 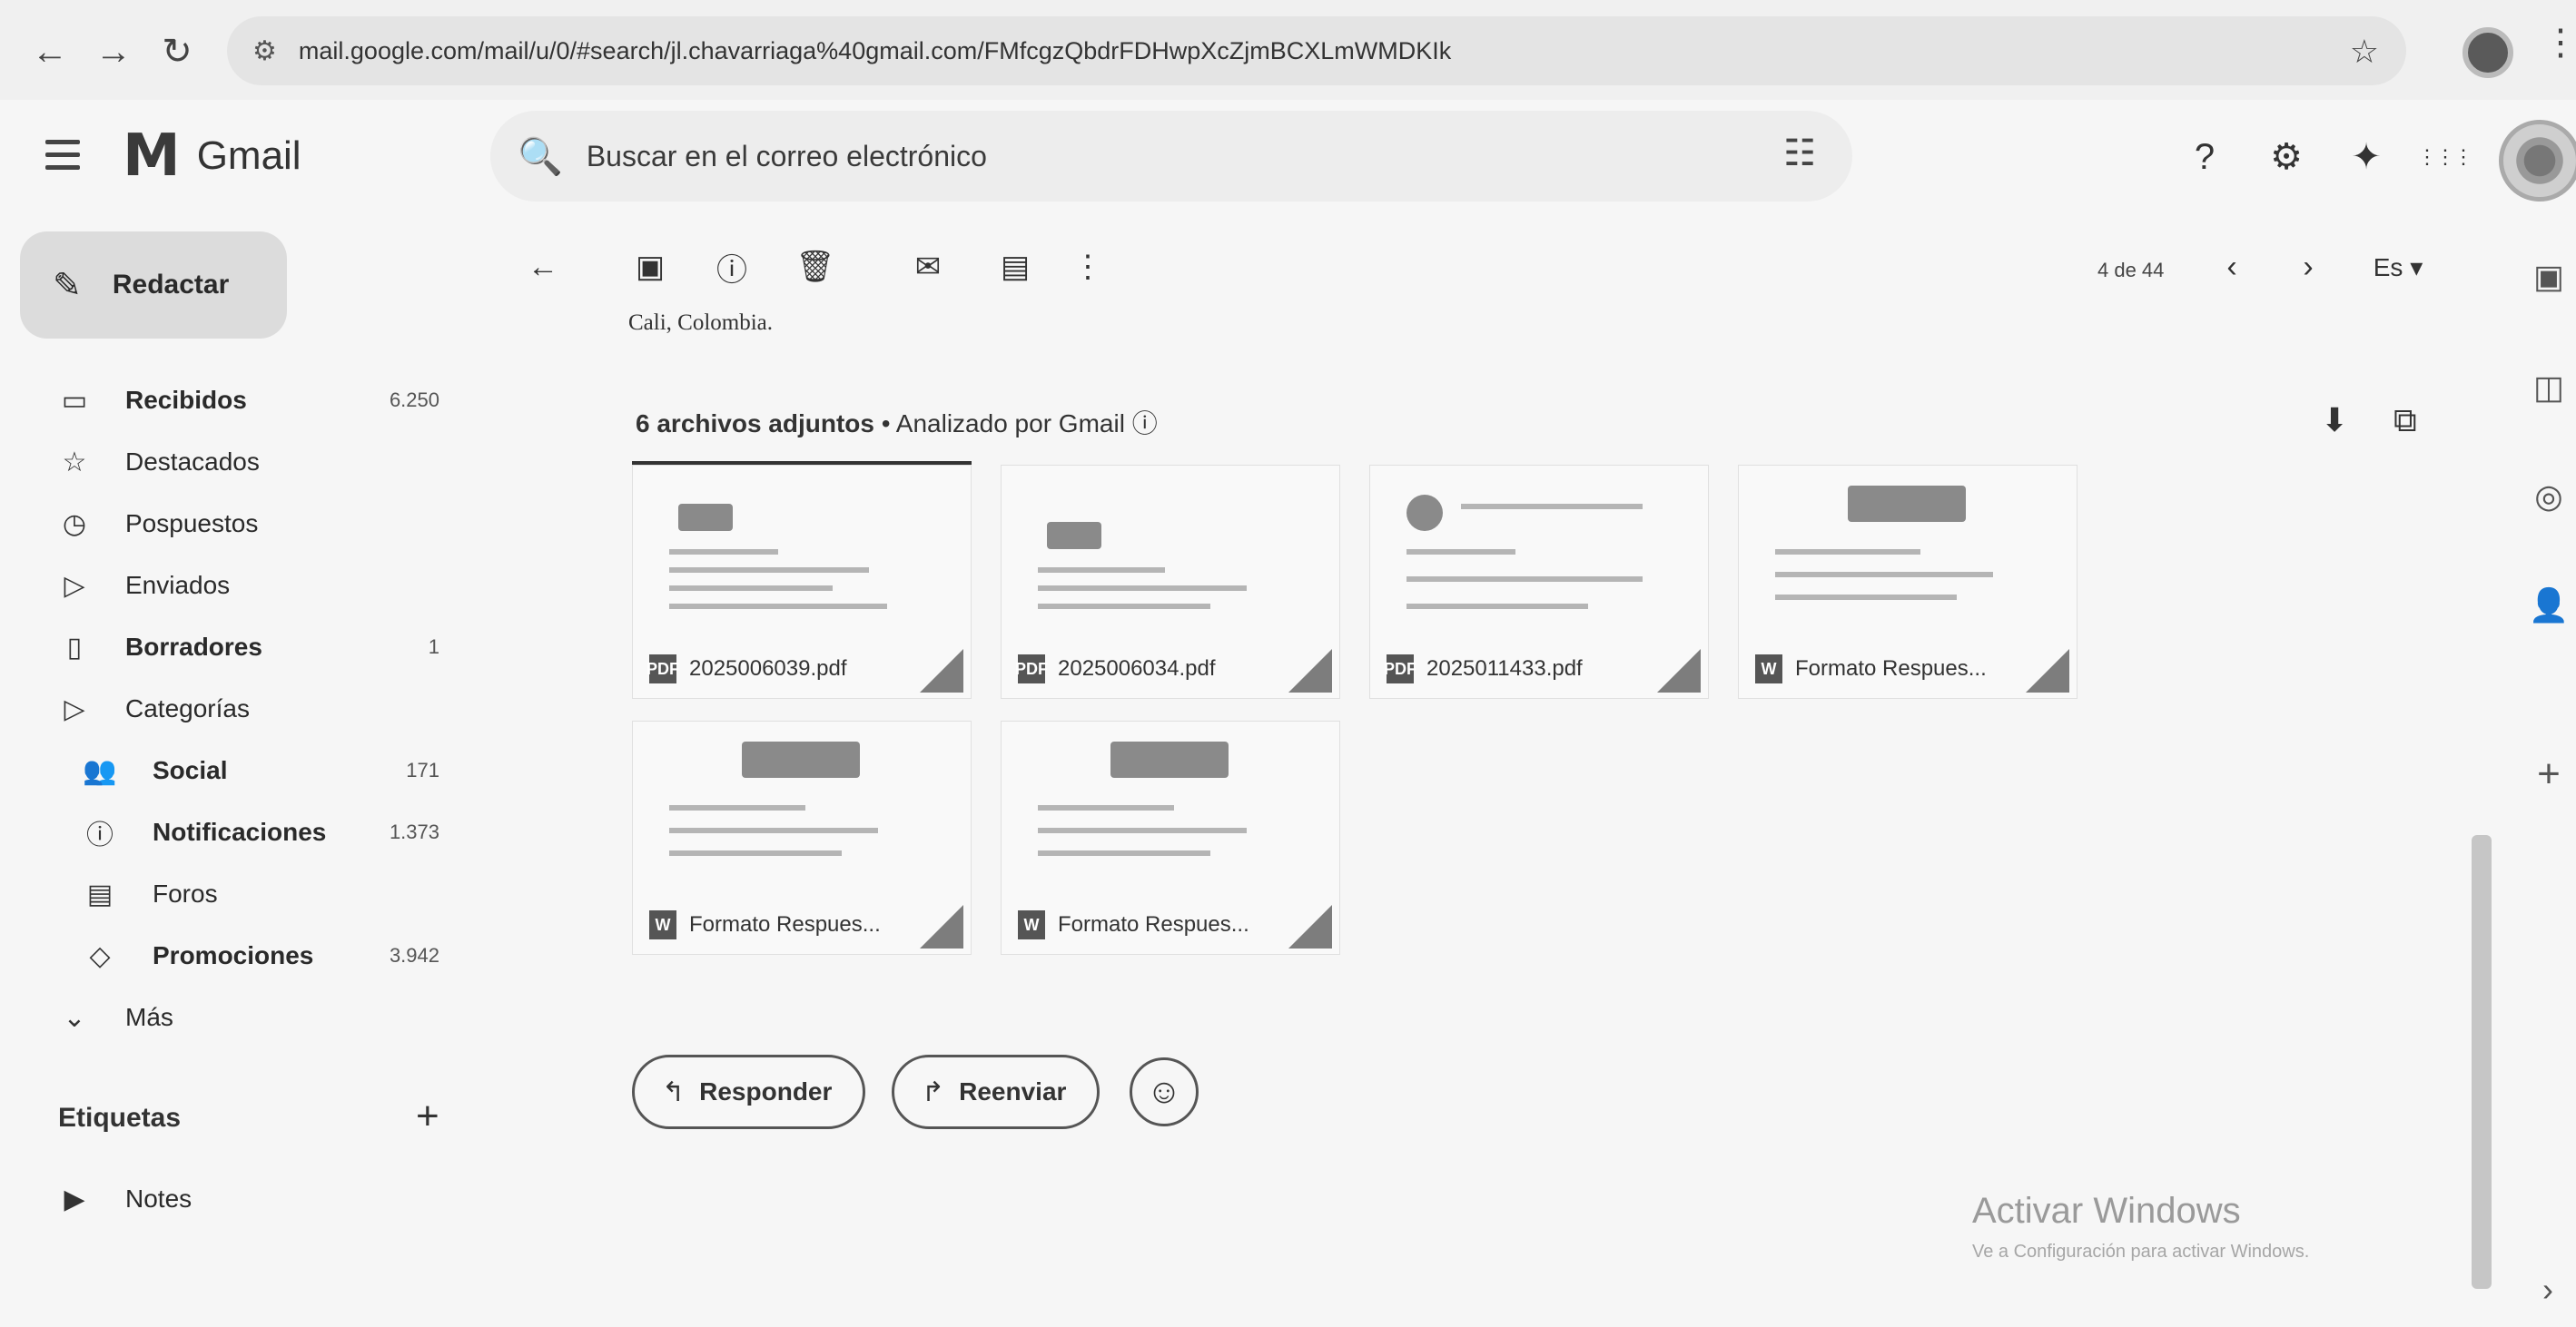 What do you see at coordinates (414, 955) in the screenshot?
I see `sidebar-item-count: 3.942` at bounding box center [414, 955].